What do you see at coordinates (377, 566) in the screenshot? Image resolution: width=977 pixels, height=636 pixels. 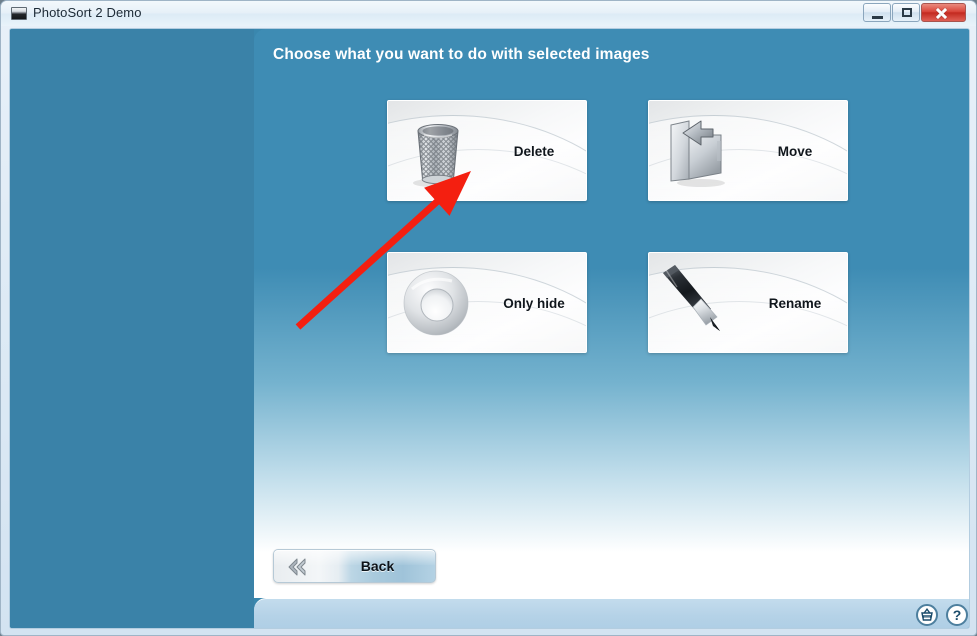 I see `back-button-label: Back` at bounding box center [377, 566].